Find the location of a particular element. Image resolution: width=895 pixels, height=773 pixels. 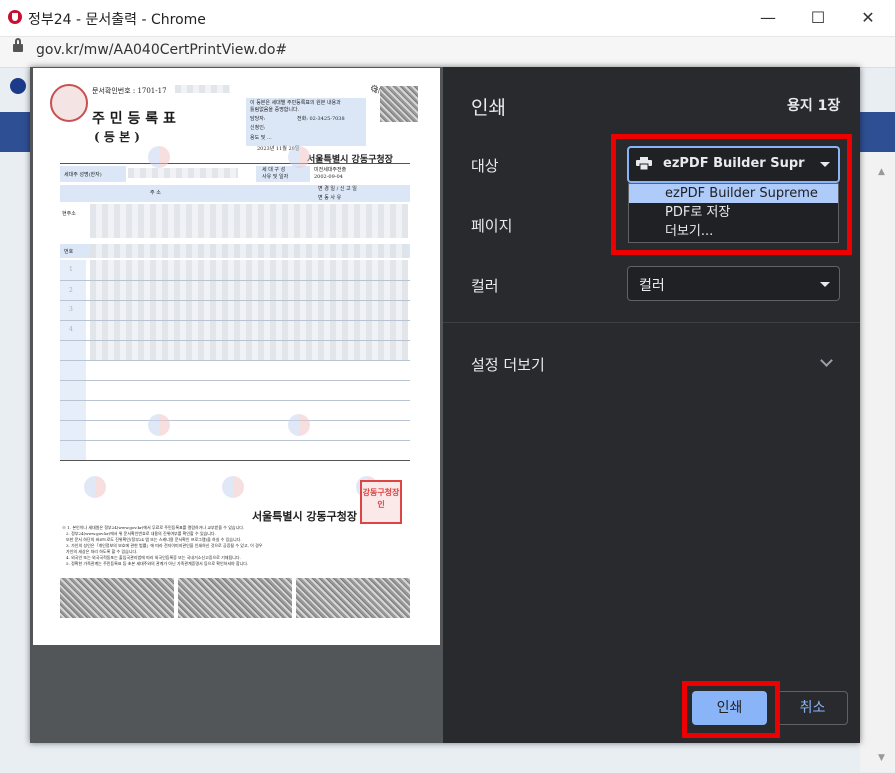

background-scrollbar is located at coordinates (877, 462).